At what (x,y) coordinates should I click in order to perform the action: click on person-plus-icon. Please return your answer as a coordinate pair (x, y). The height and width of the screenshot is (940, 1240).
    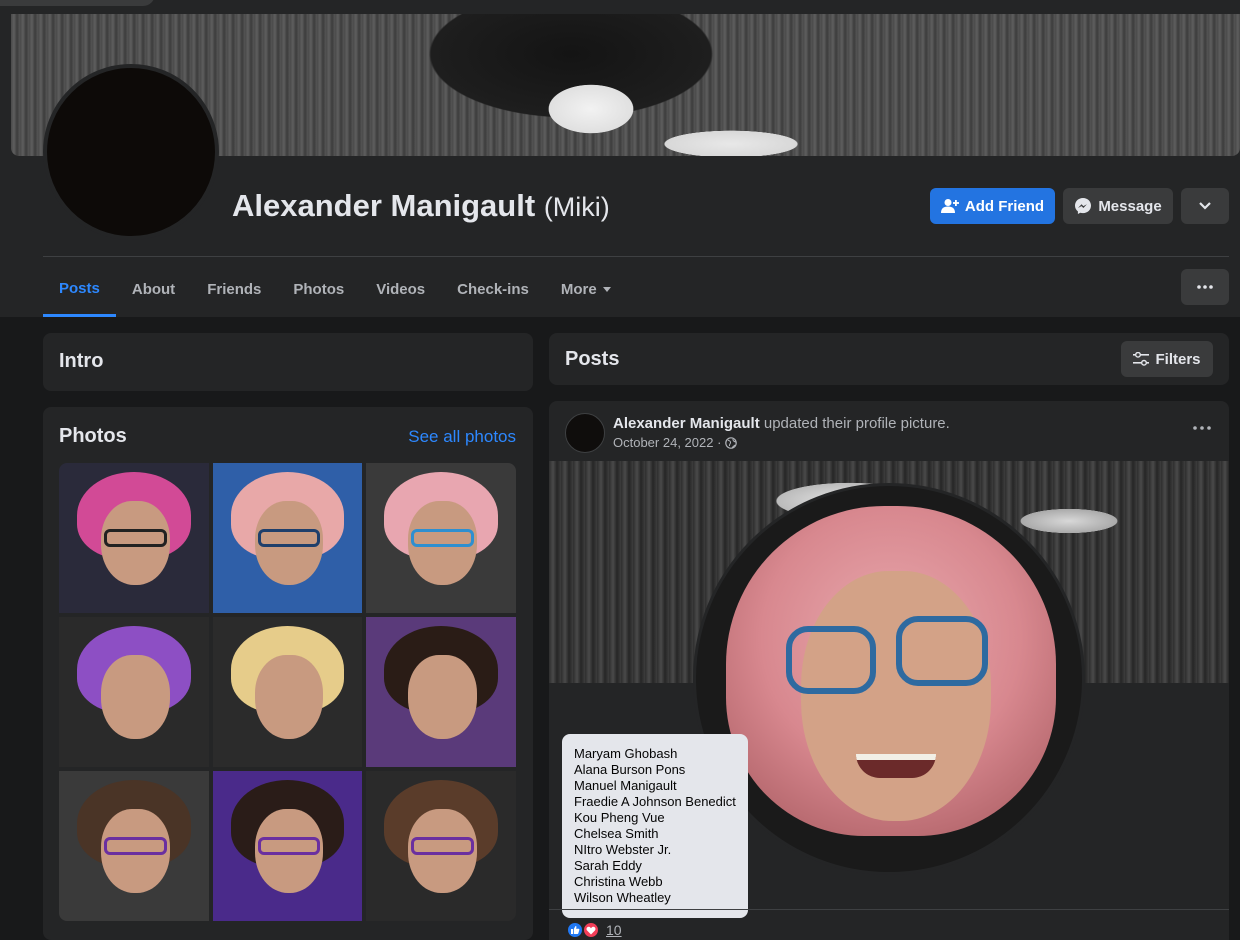
    Looking at the image, I should click on (949, 206).